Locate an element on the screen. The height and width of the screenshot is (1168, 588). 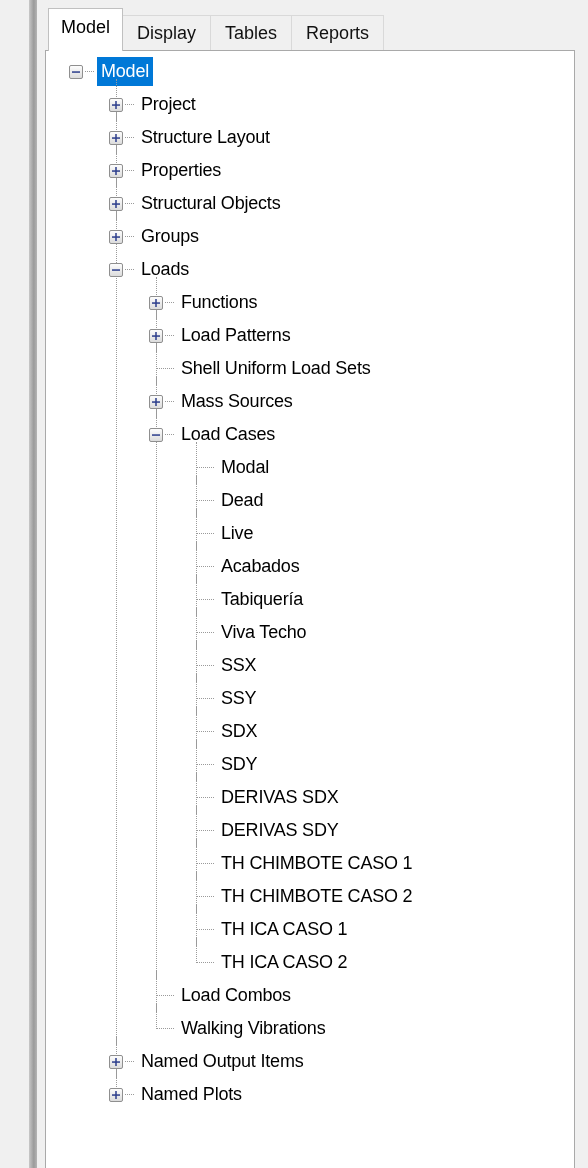
tree-item: Dead is located at coordinates (242, 500).